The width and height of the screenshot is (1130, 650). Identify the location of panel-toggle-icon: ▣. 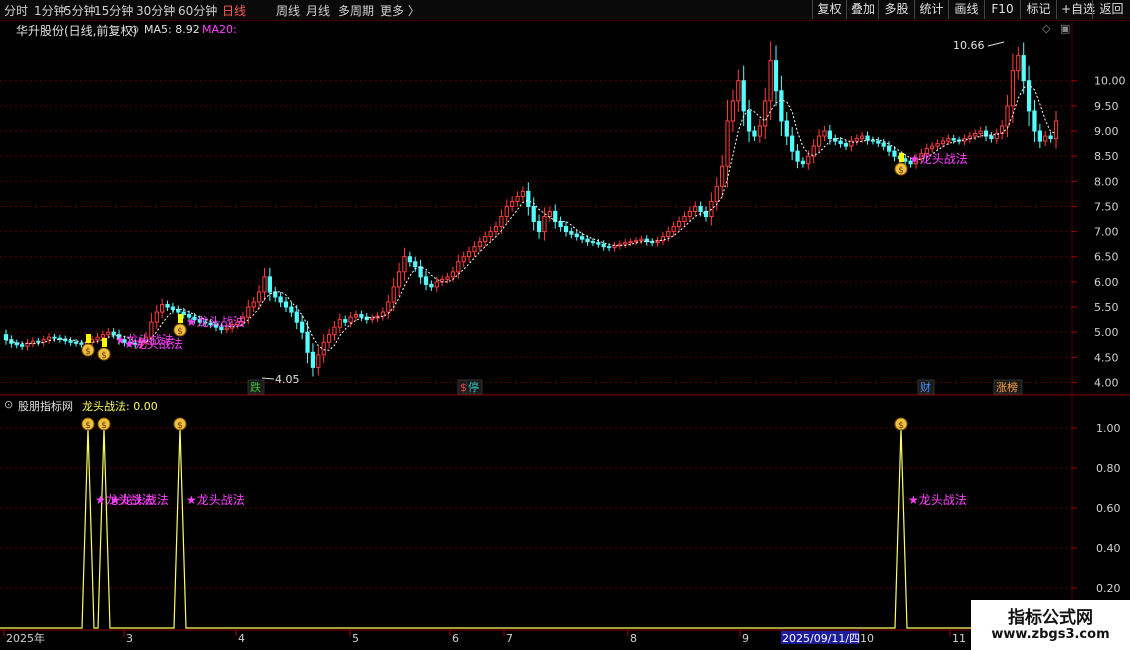
(1065, 28).